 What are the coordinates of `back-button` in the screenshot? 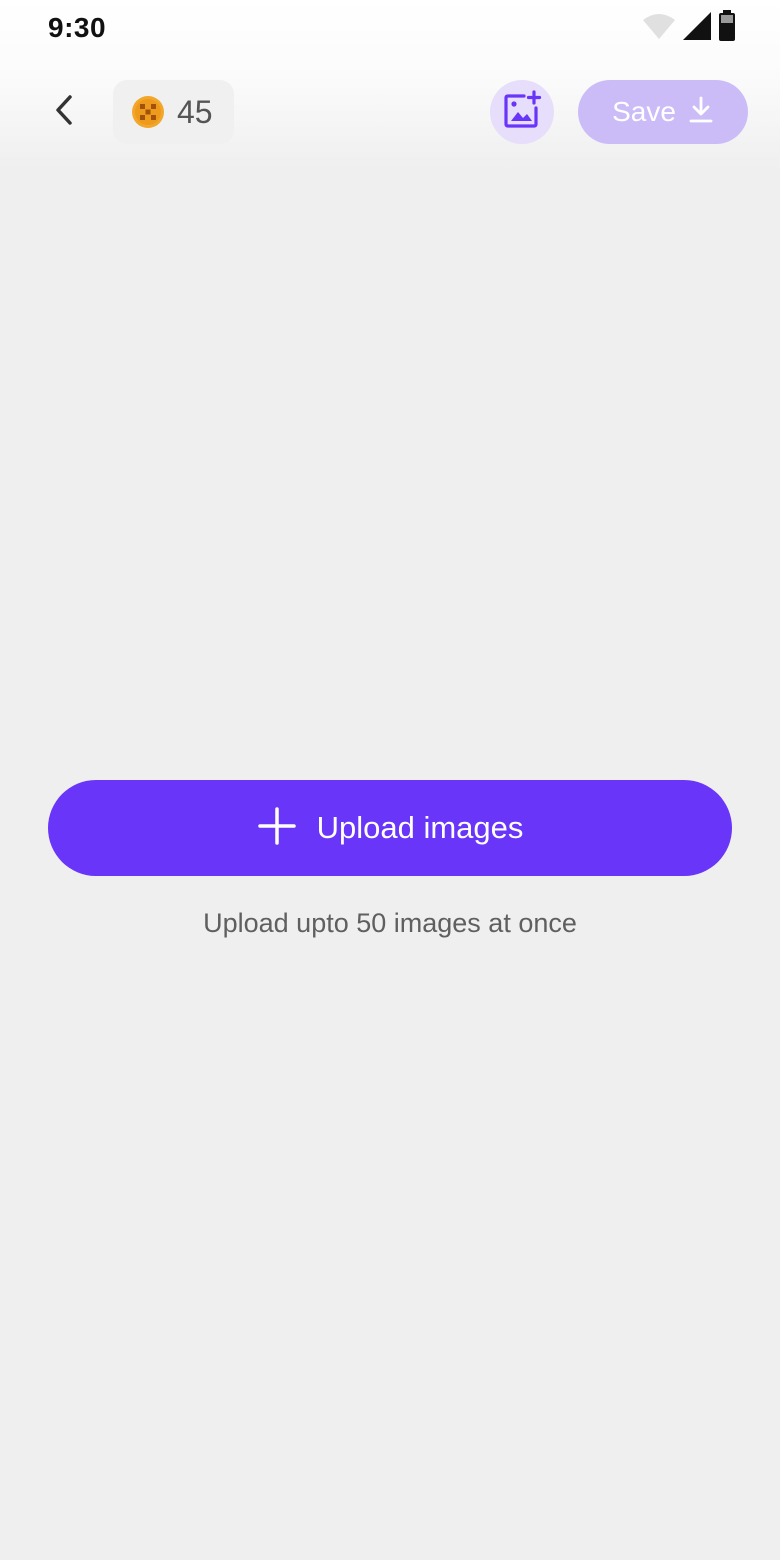 It's located at (64, 112).